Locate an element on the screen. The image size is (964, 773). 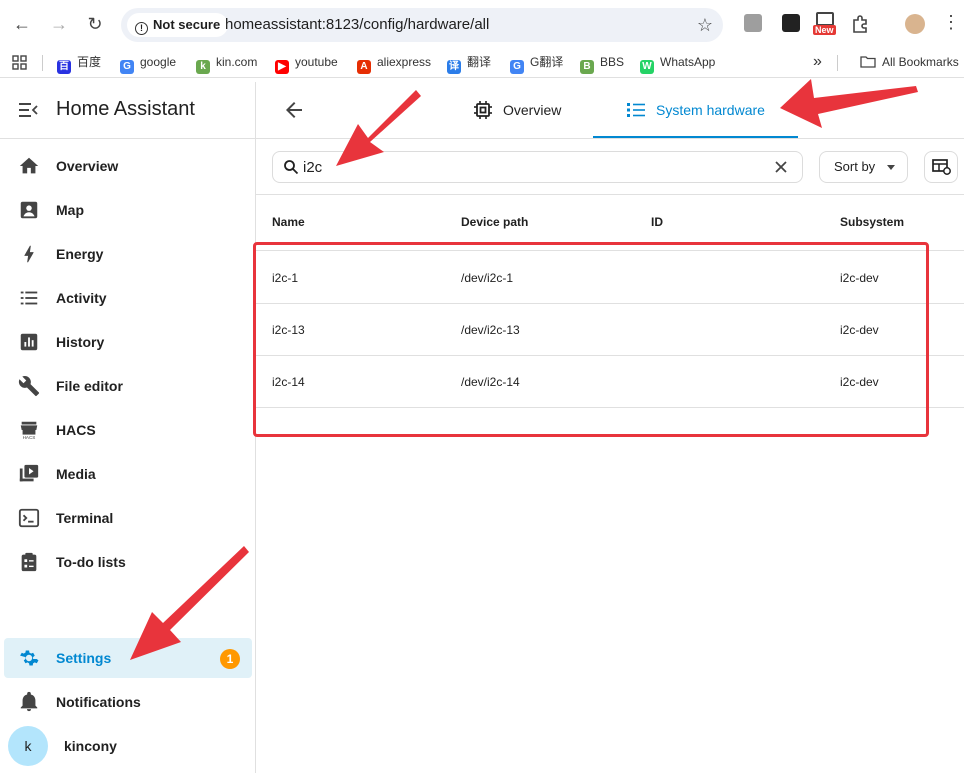
all-bookmarks-label: All Bookmarks is located at coordinates (920, 62).